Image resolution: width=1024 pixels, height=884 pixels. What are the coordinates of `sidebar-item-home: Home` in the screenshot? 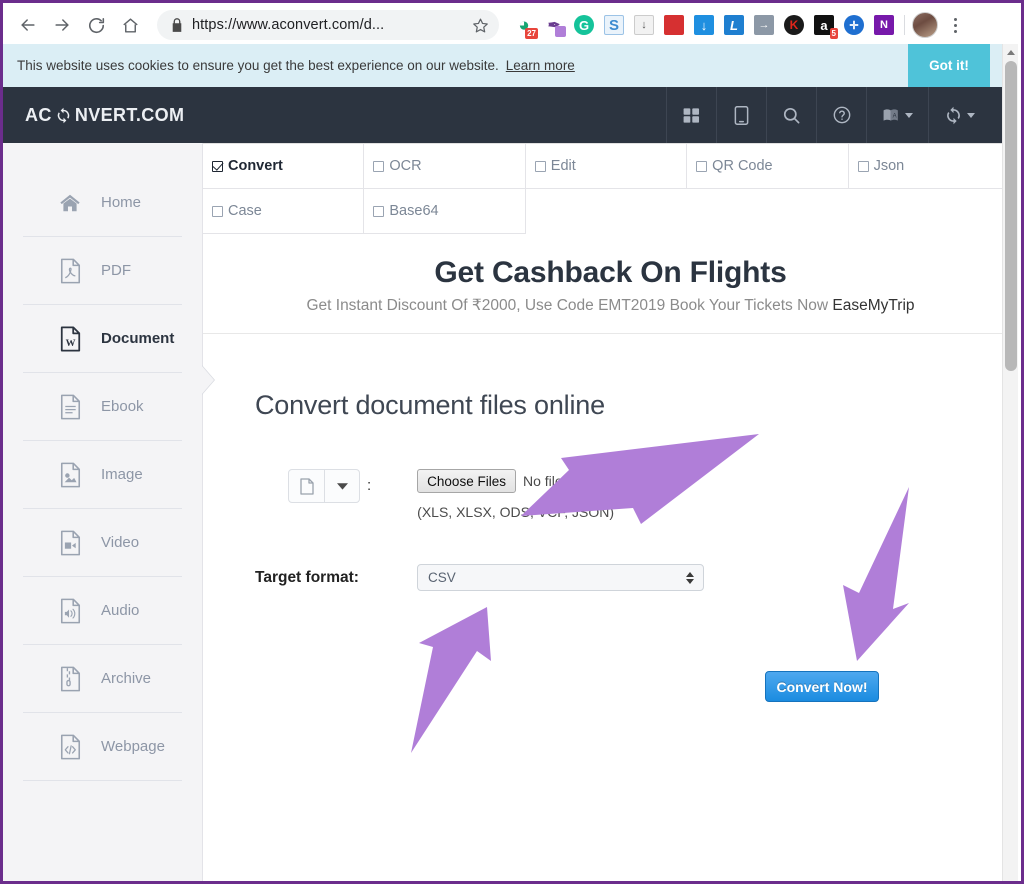 It's located at (102, 203).